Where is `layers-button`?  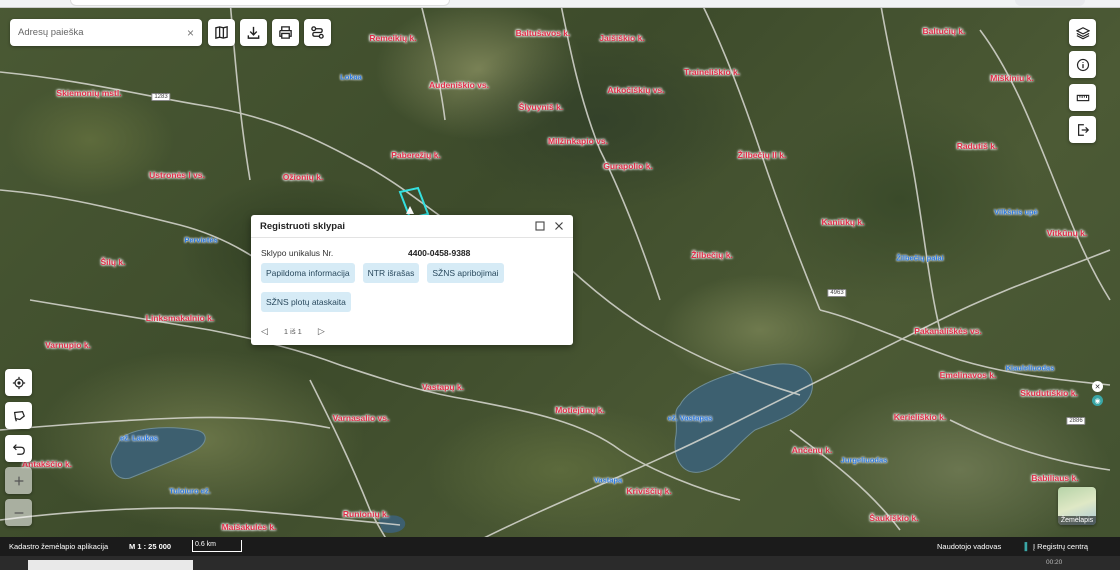
layers-button is located at coordinates (1082, 32).